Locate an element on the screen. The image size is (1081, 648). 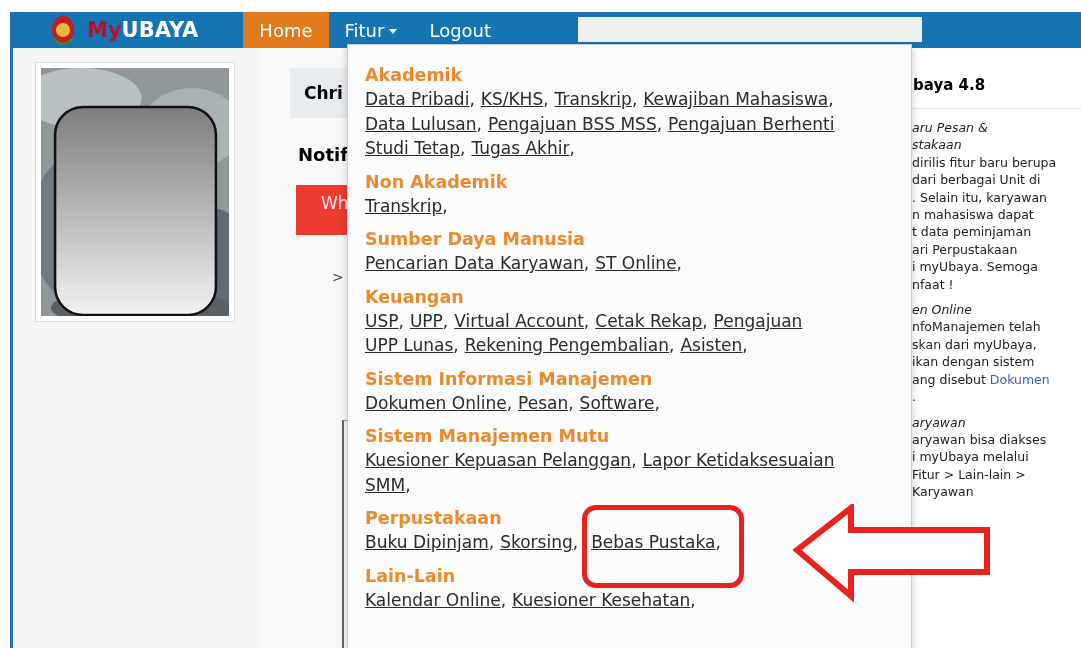
menu-section-title: Lain-Lain is located at coordinates (411, 576).